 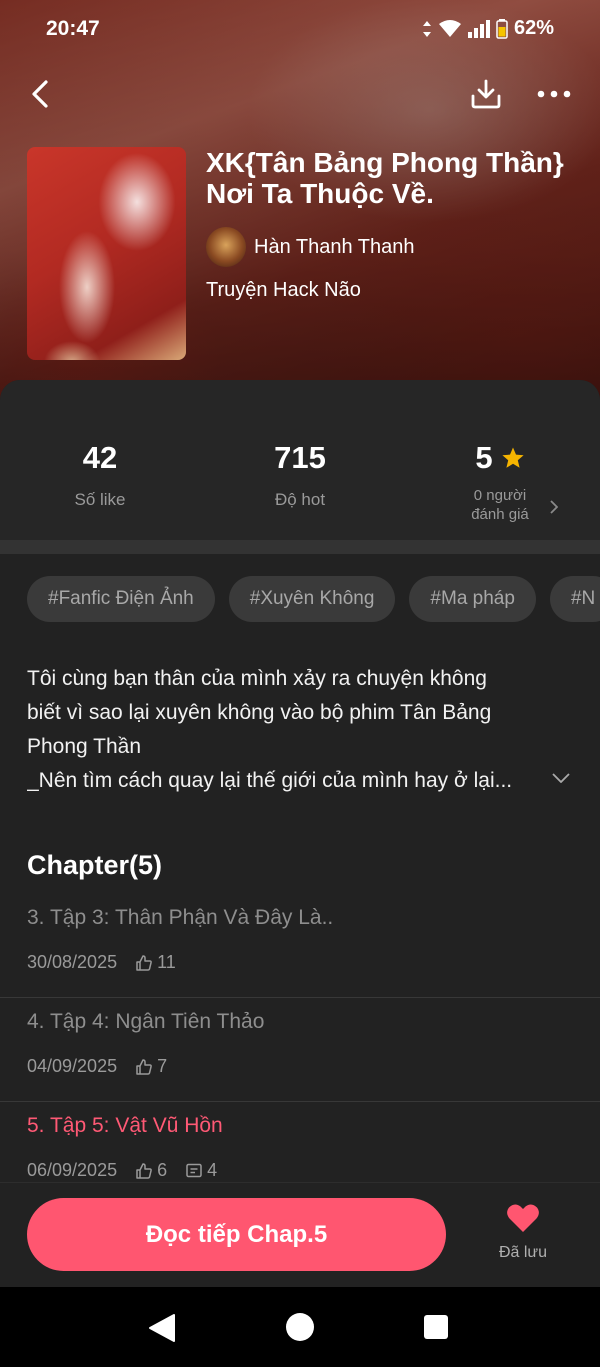 I want to click on system-navigation-bar, so click(x=300, y=1327).